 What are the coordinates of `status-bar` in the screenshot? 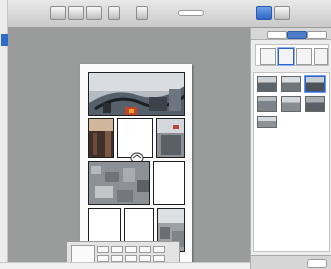 It's located at (125, 265).